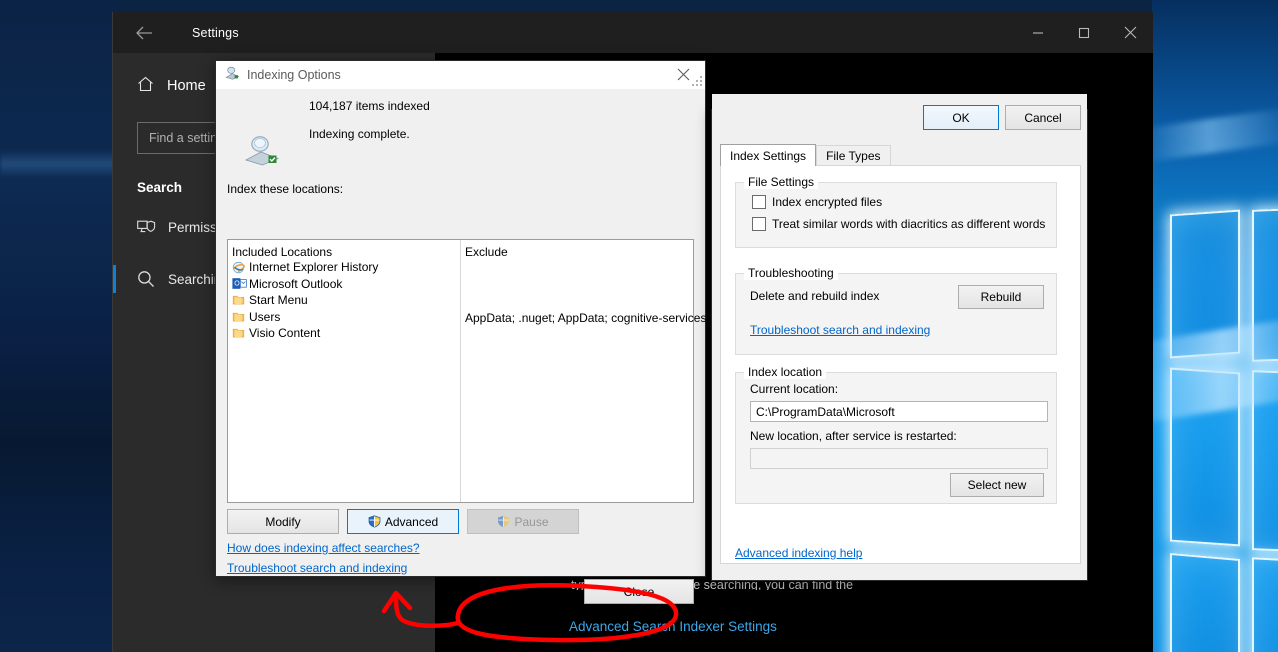  I want to click on ok-button-label: OK, so click(961, 117).